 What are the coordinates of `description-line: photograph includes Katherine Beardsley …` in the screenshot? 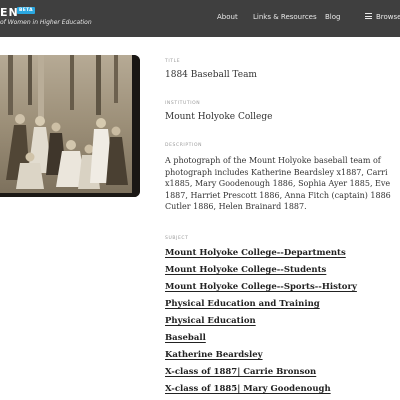 It's located at (276, 172).